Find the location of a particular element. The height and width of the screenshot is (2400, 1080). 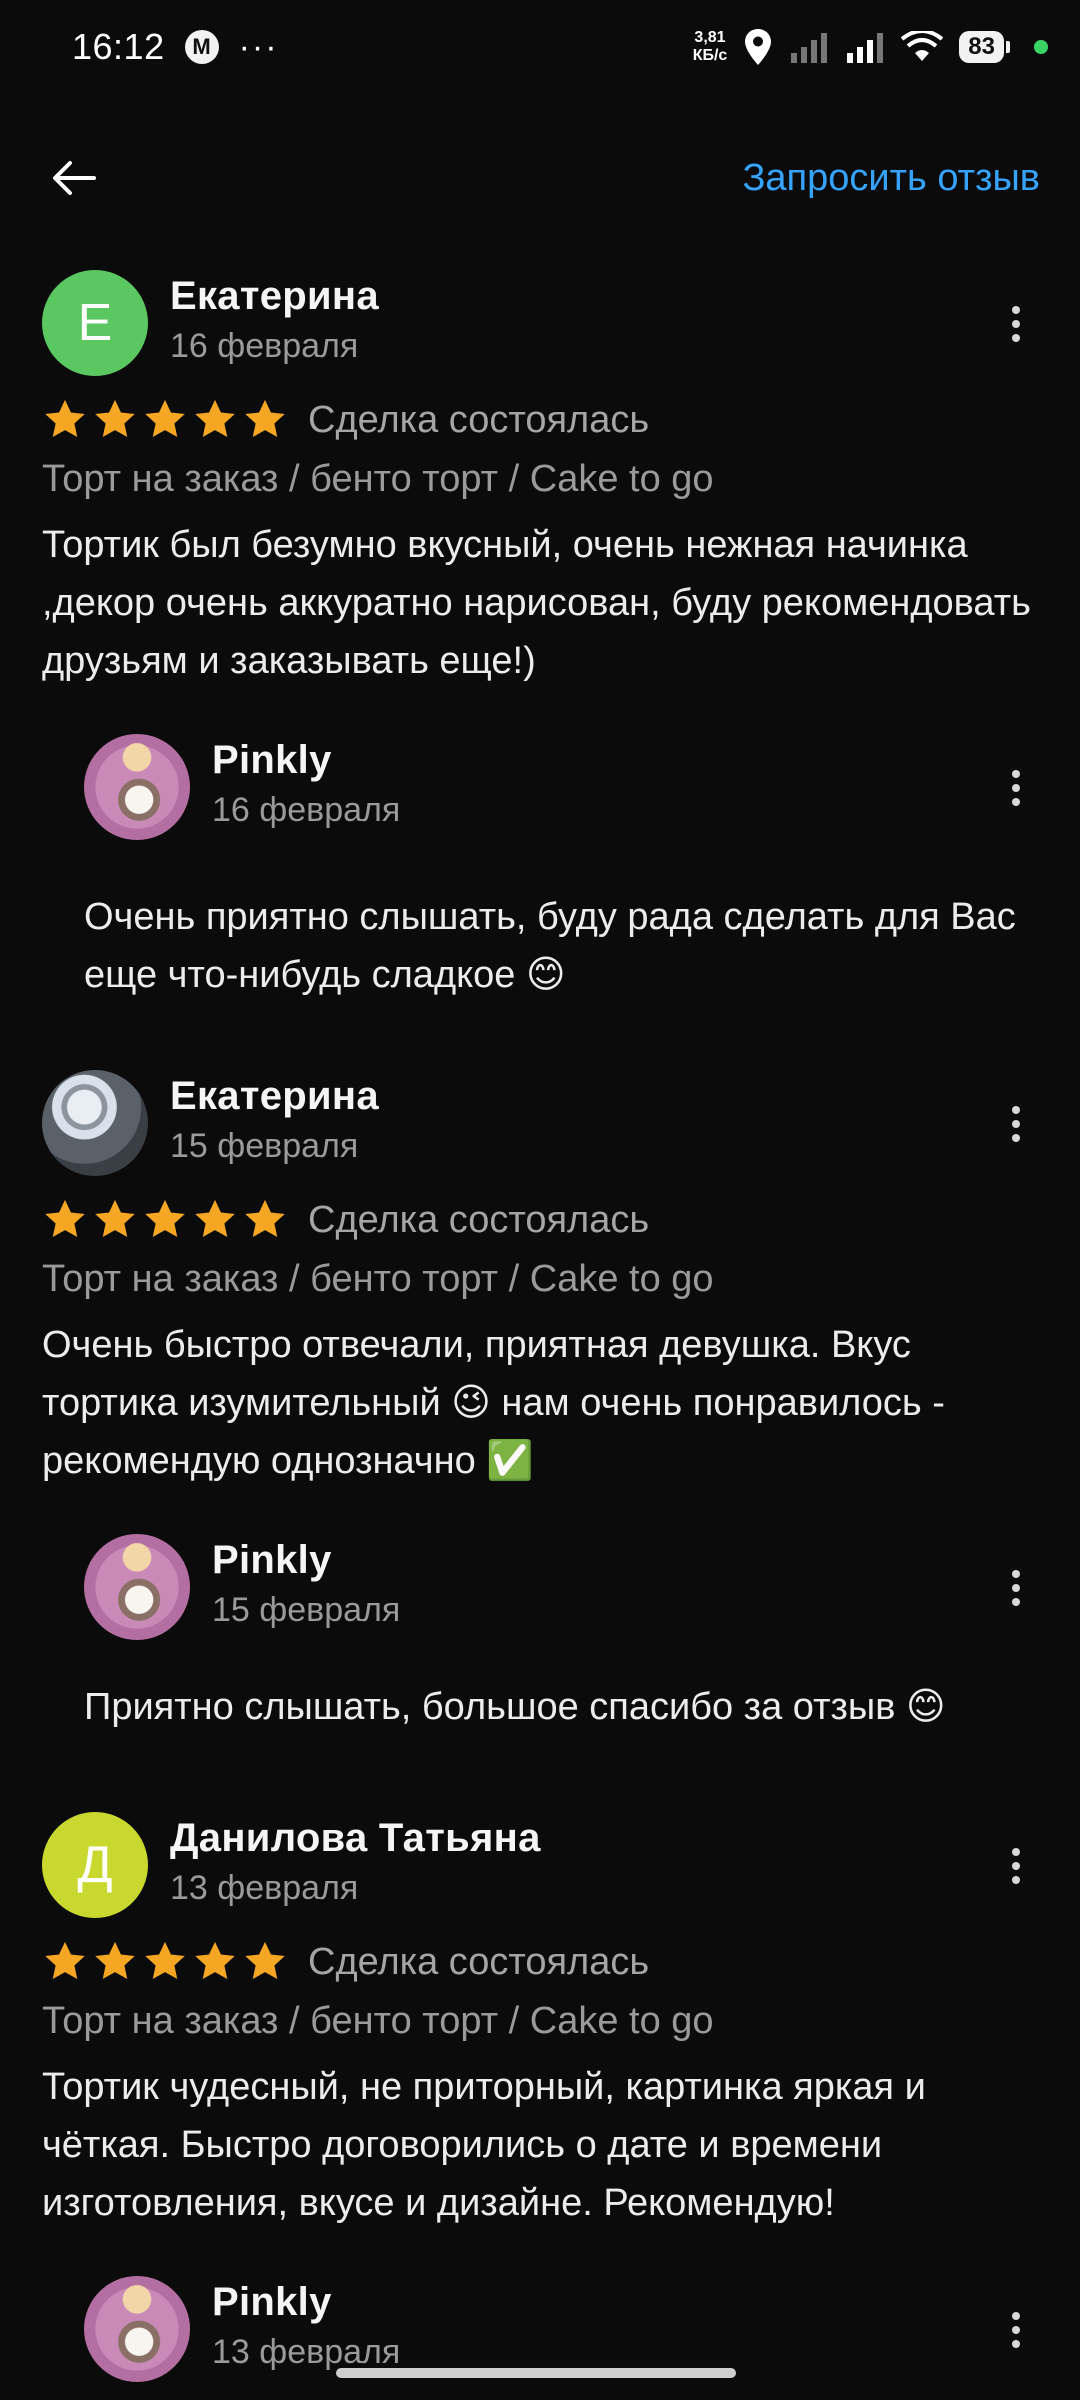

back-button is located at coordinates (74, 178).